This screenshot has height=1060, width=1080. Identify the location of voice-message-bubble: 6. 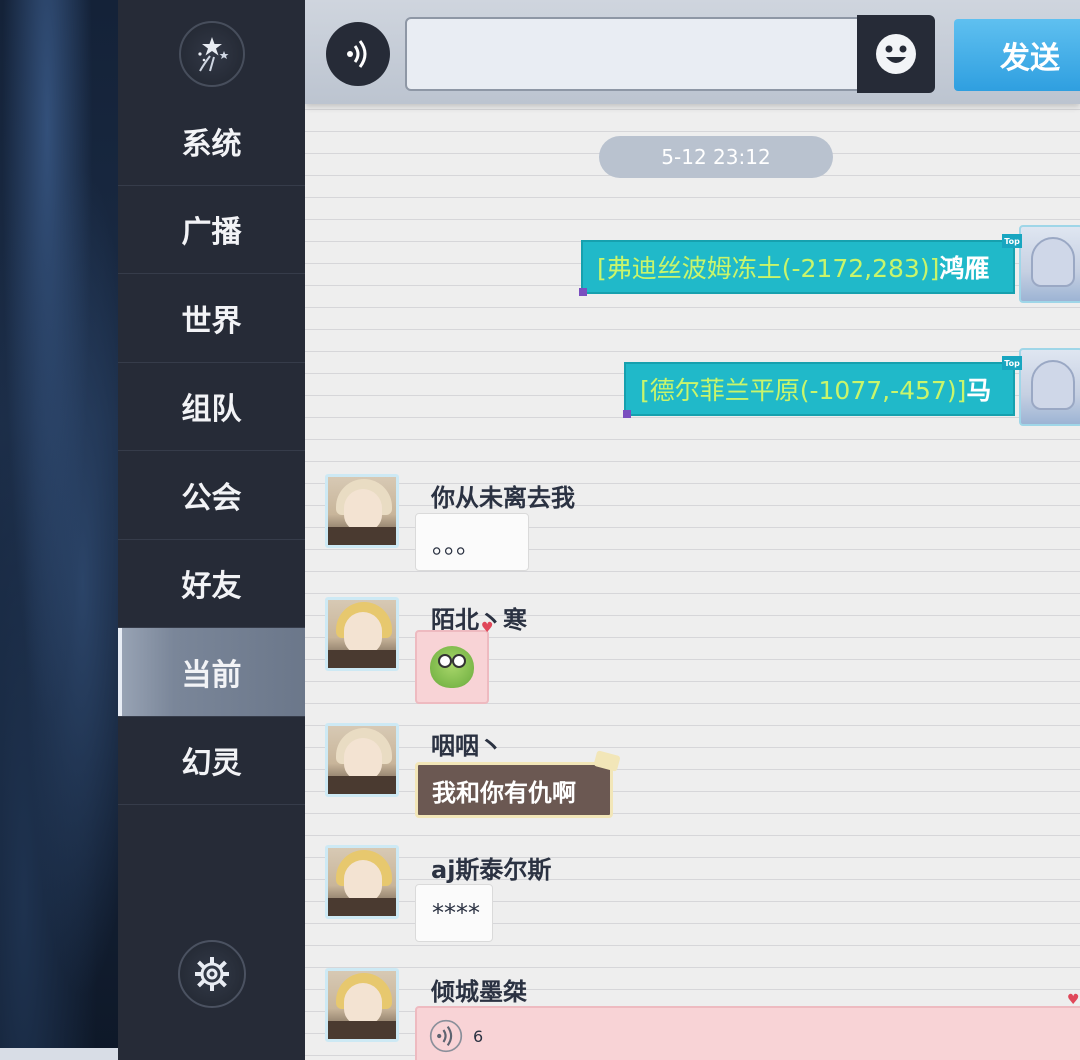
(747, 1033).